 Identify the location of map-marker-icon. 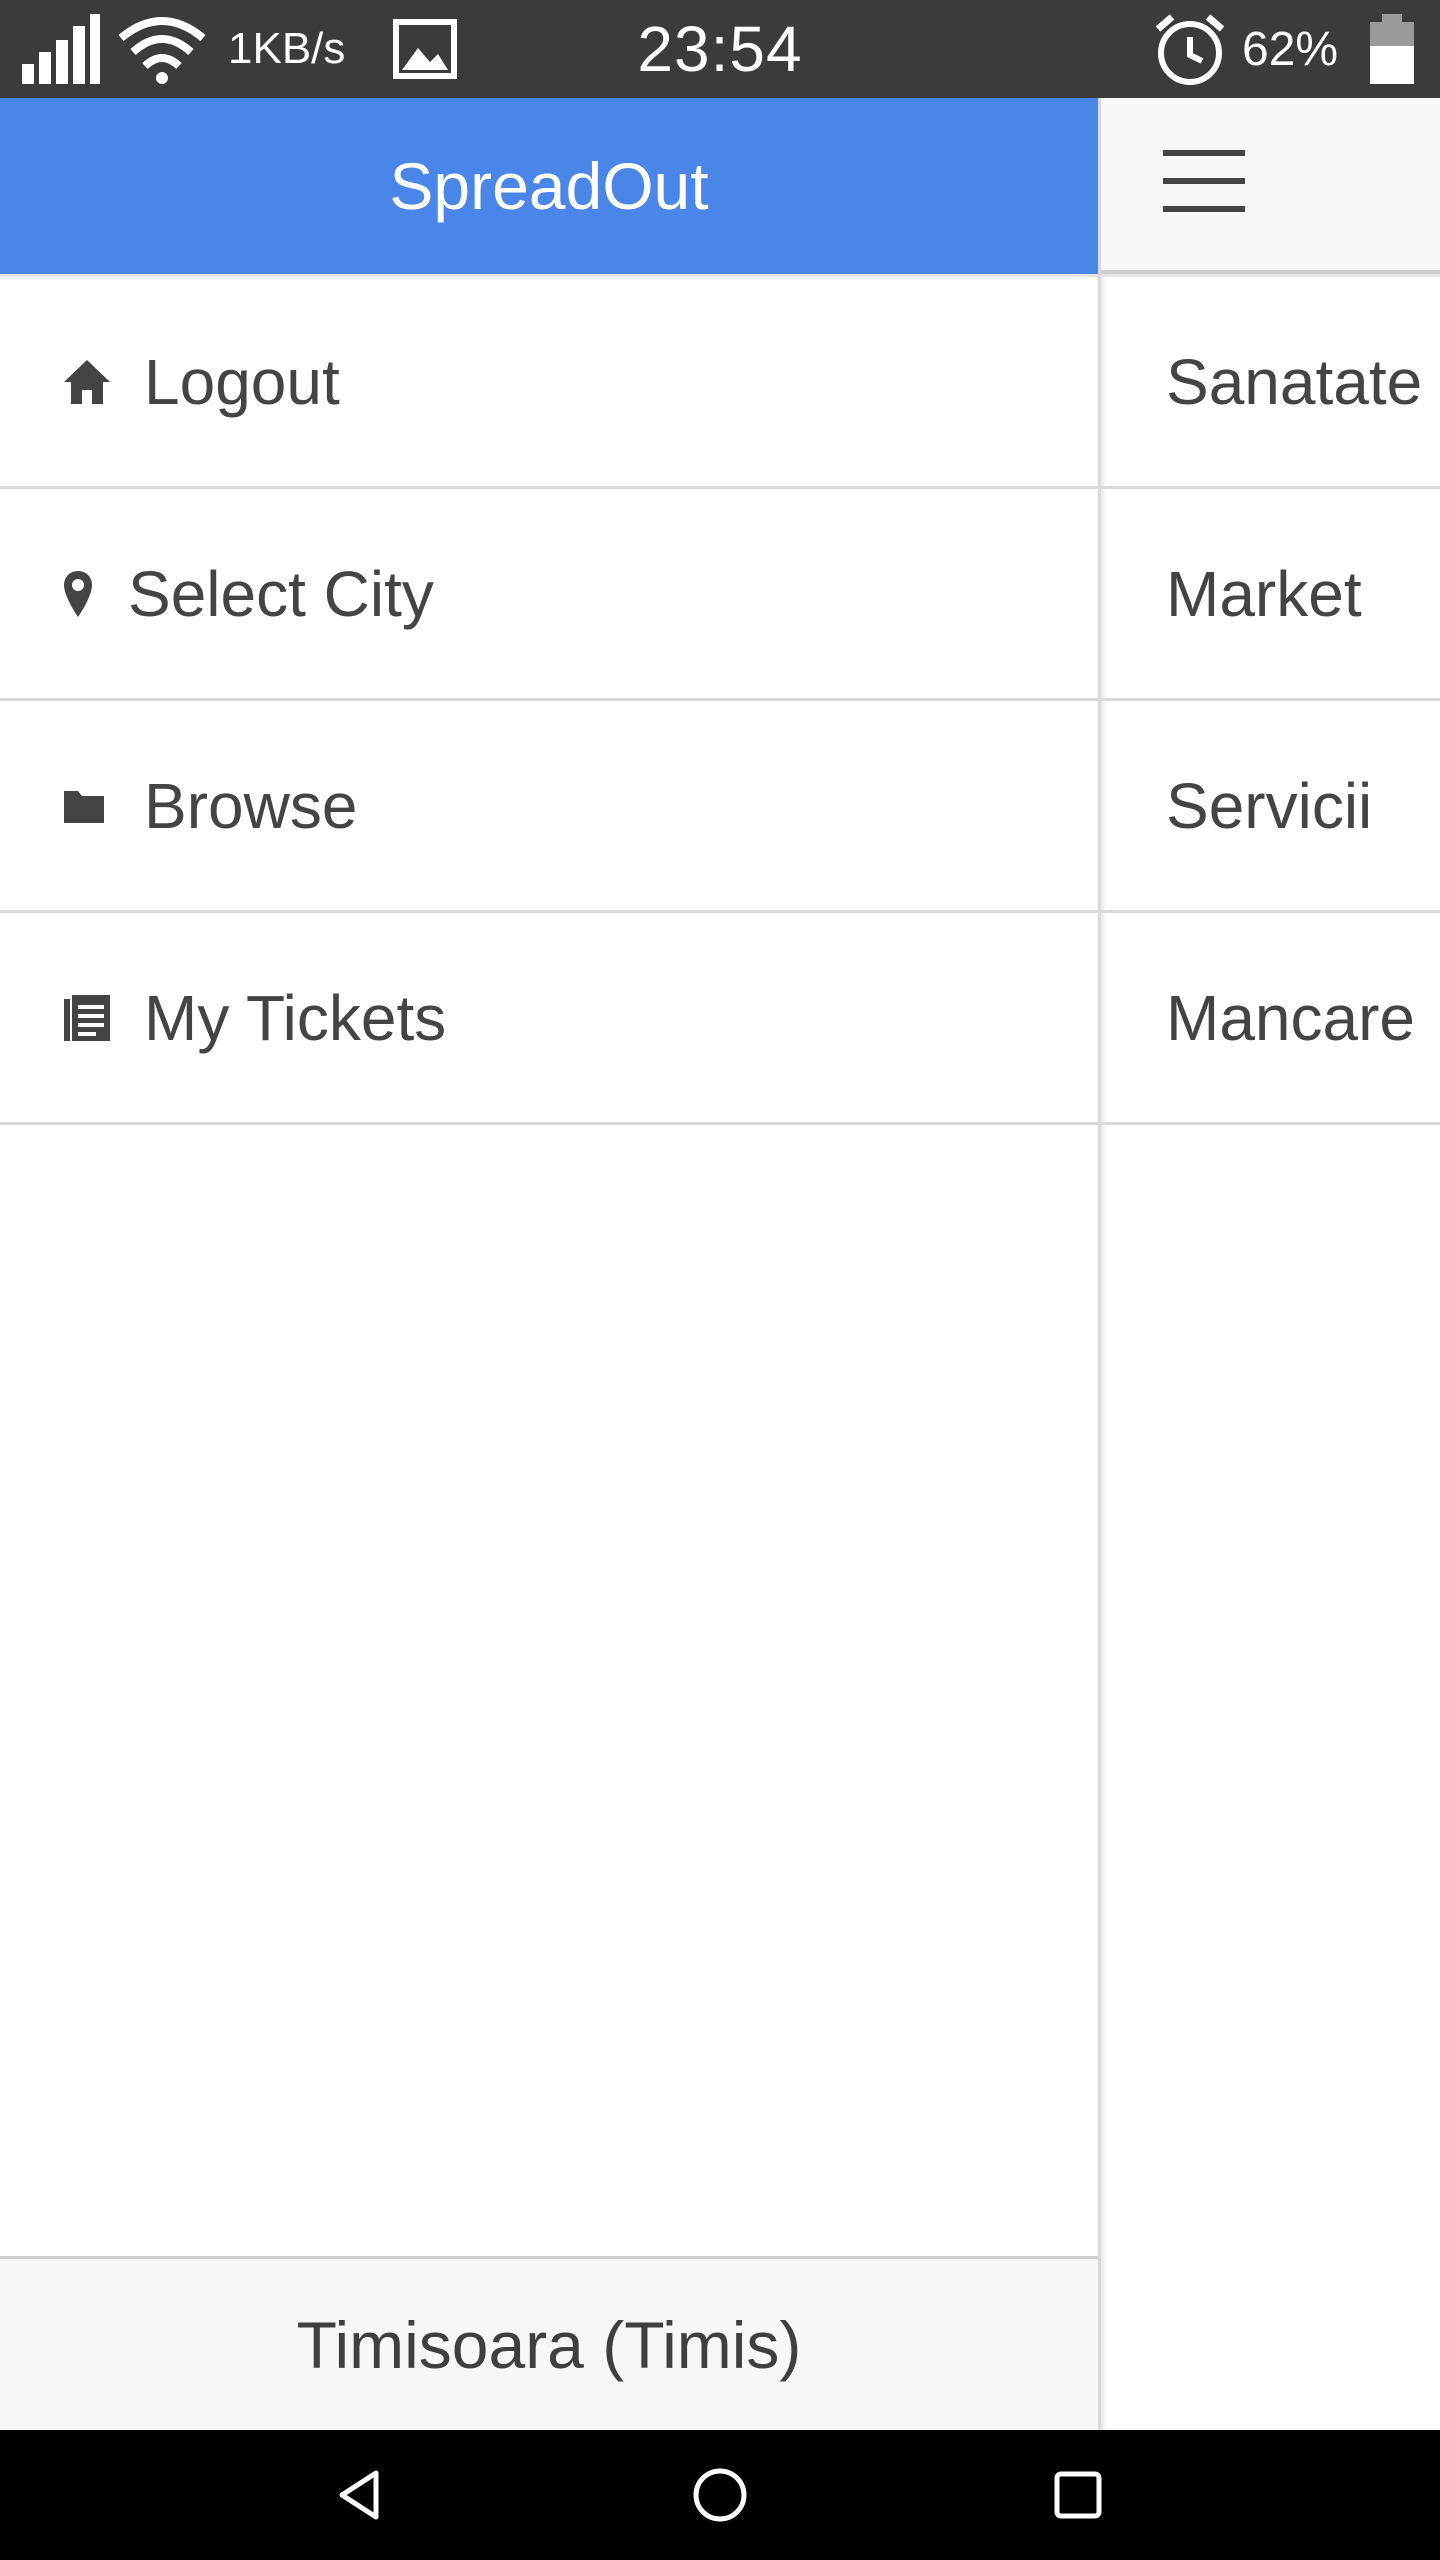
(80, 594).